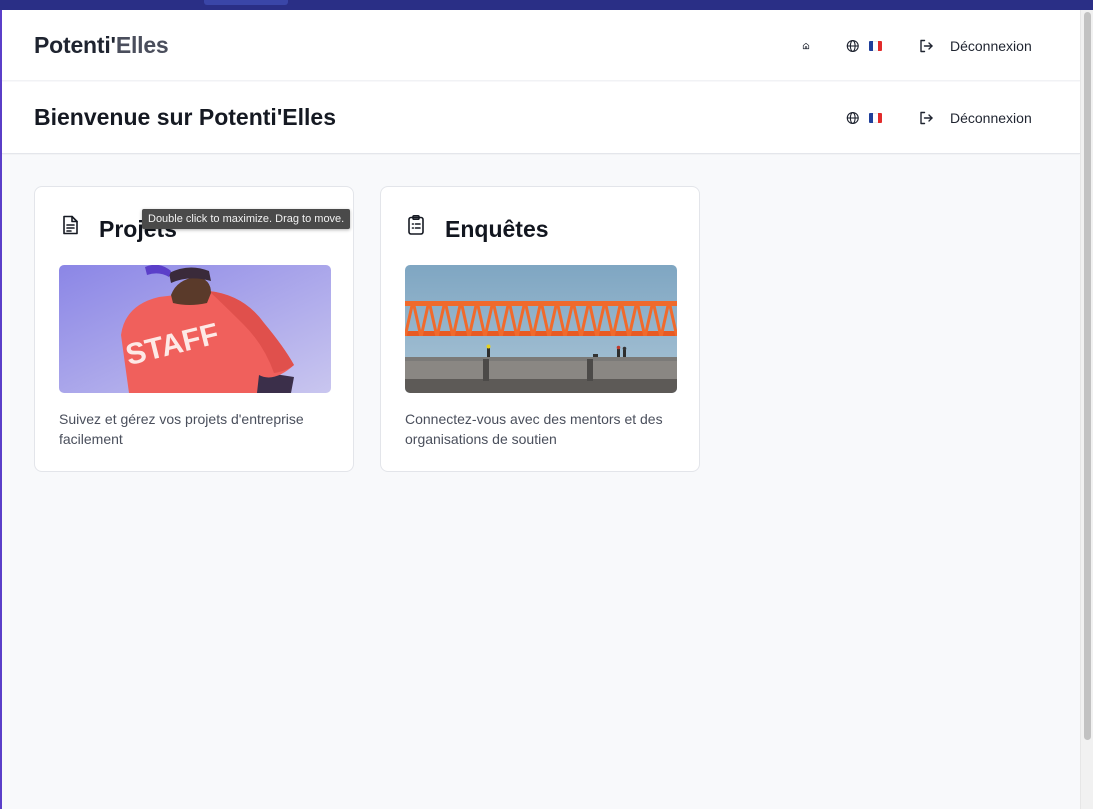 The height and width of the screenshot is (809, 1093). I want to click on staff-photo: STAFF, so click(195, 329).